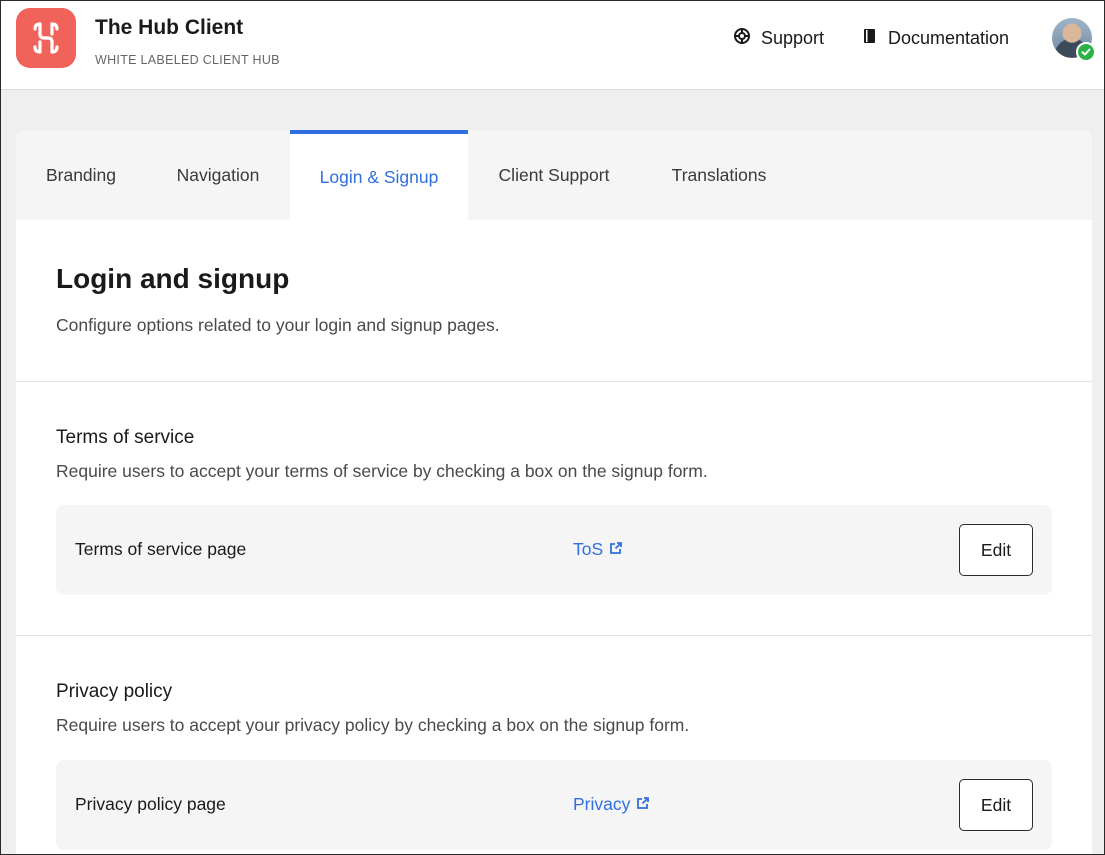  I want to click on edit-privacy-button: Edit, so click(996, 805).